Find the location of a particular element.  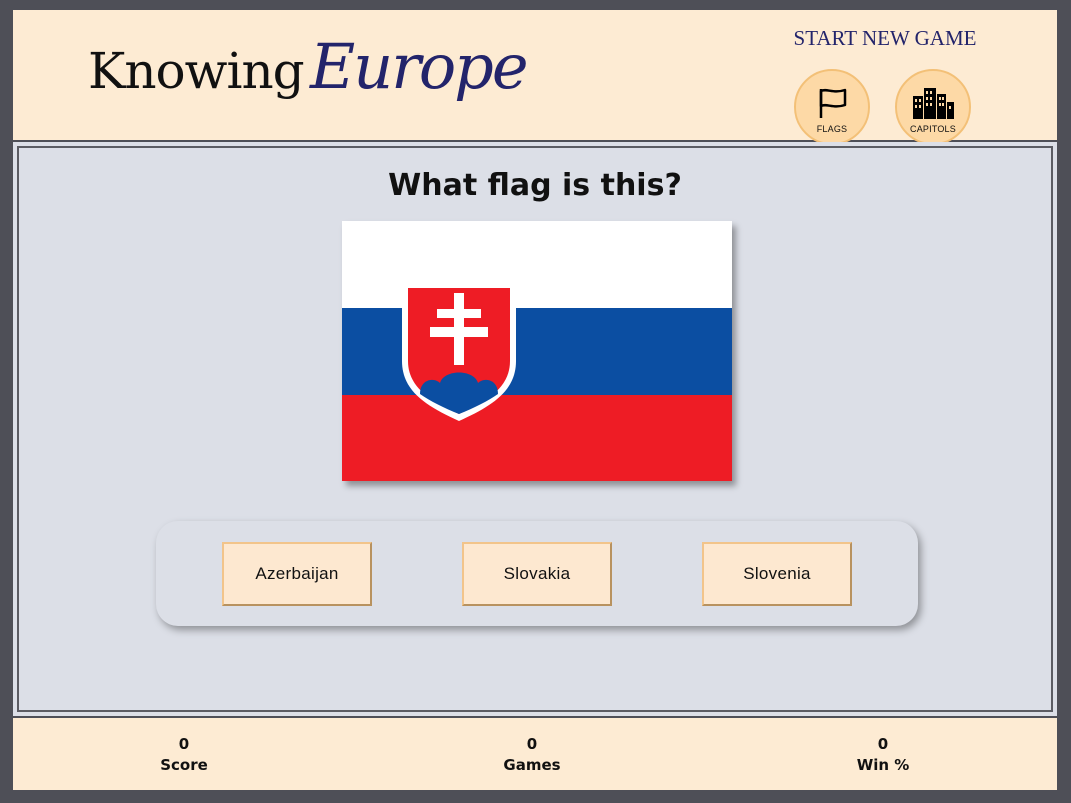

games-label: Games is located at coordinates (532, 765).